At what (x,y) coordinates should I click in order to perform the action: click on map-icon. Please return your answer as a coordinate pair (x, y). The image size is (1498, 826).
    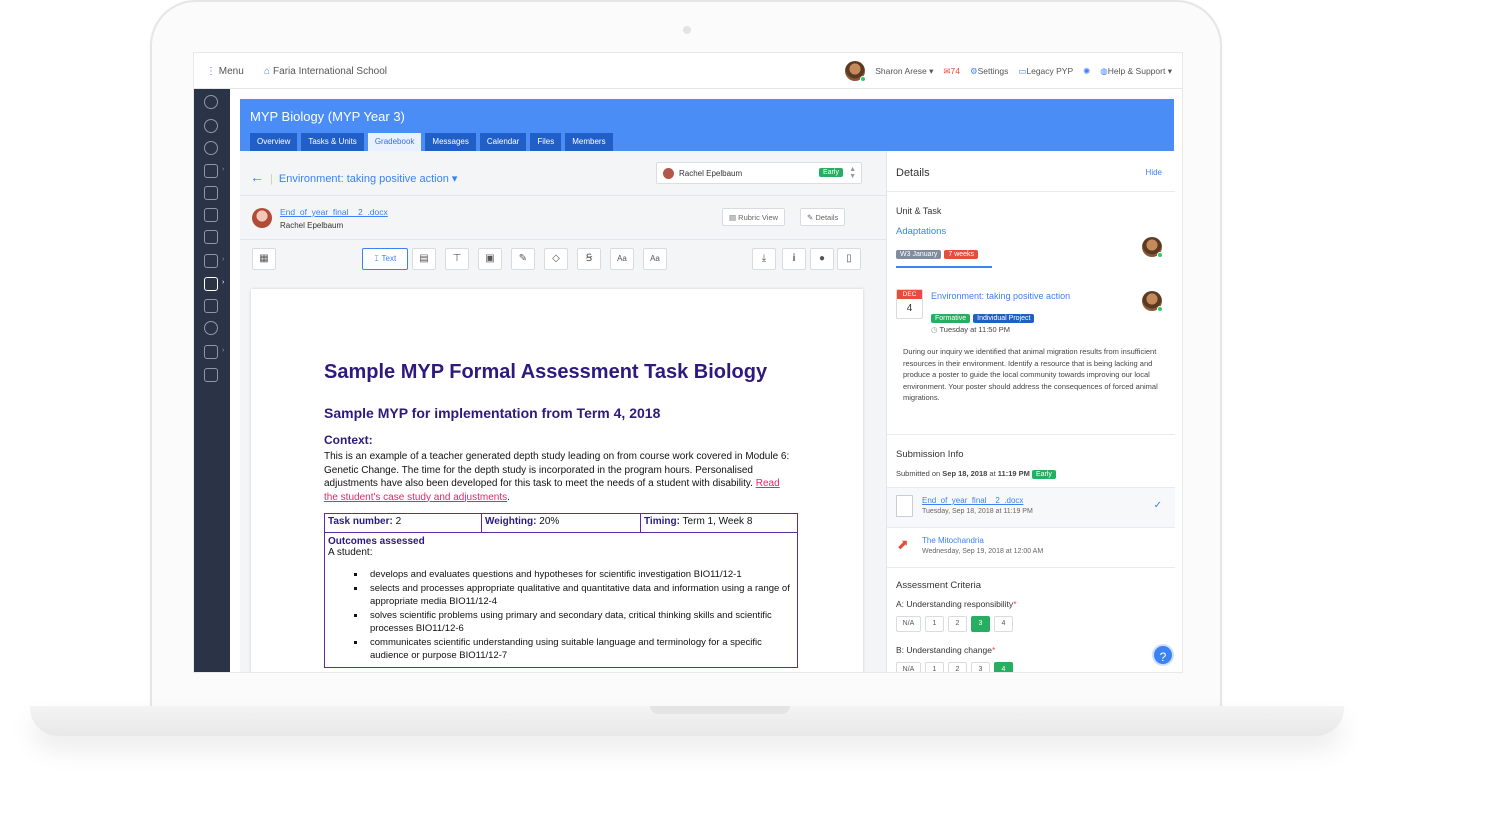
    Looking at the image, I should click on (211, 215).